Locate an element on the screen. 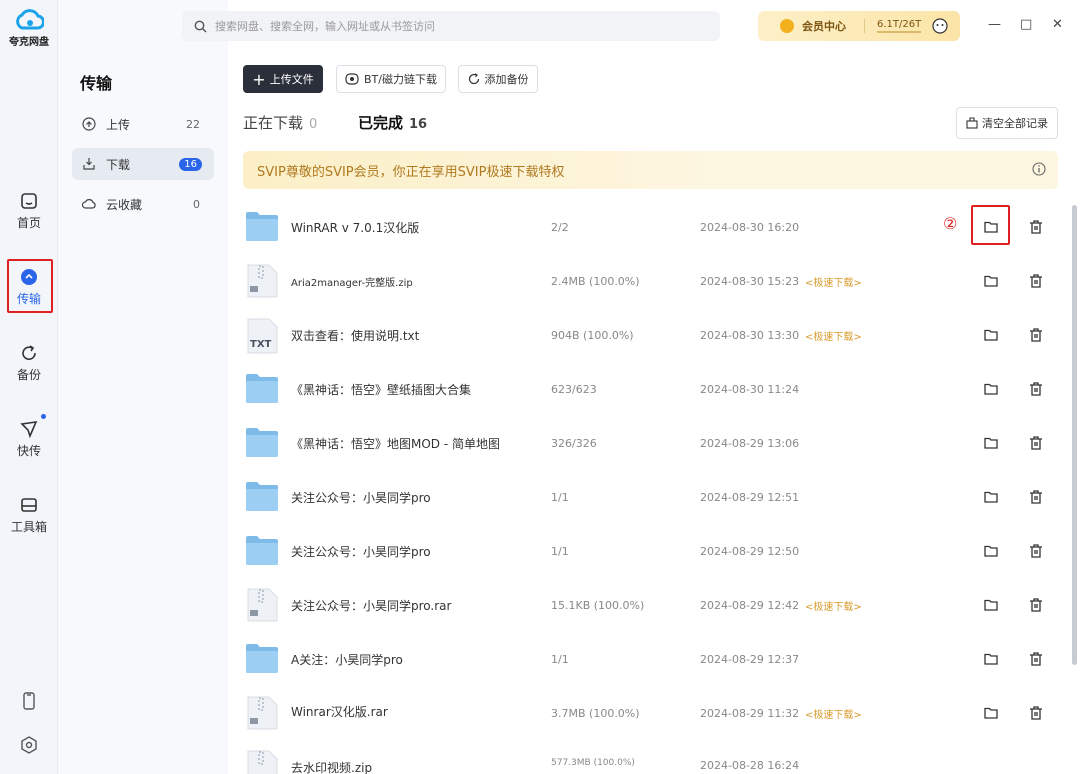  cloud-logo-icon is located at coordinates (30, 19).